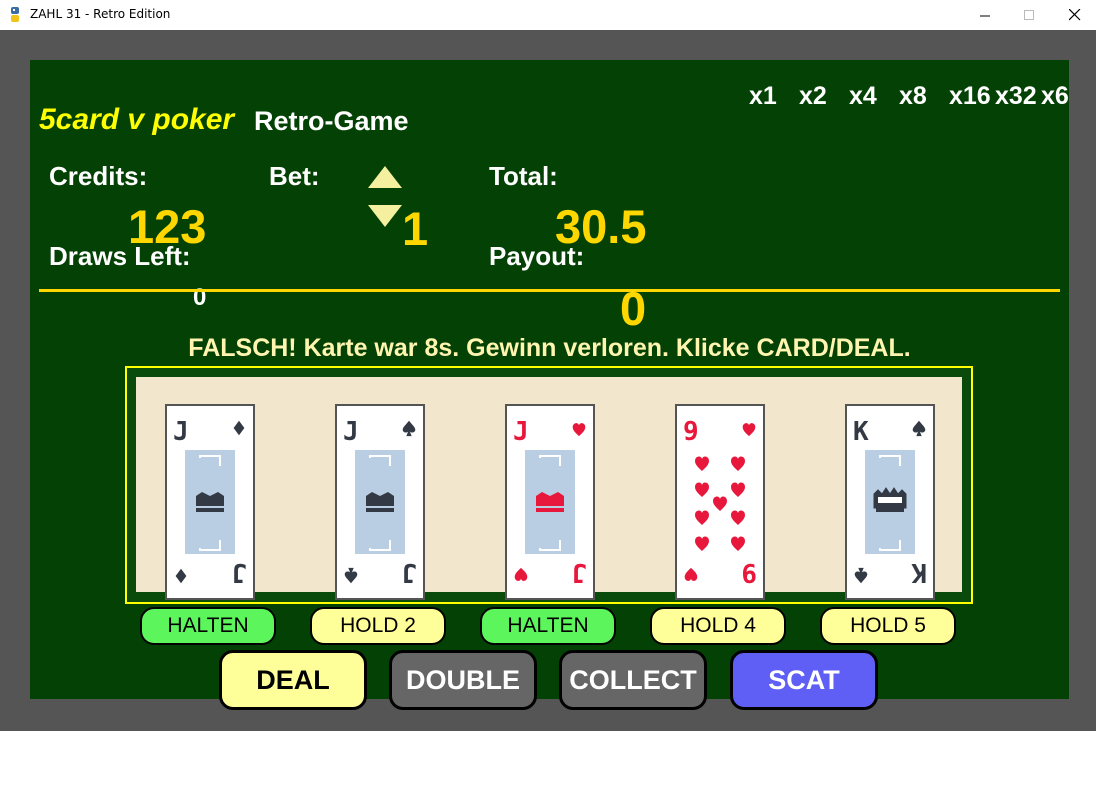 This screenshot has width=1096, height=800. I want to click on multiplier-x8: x8, so click(913, 96).